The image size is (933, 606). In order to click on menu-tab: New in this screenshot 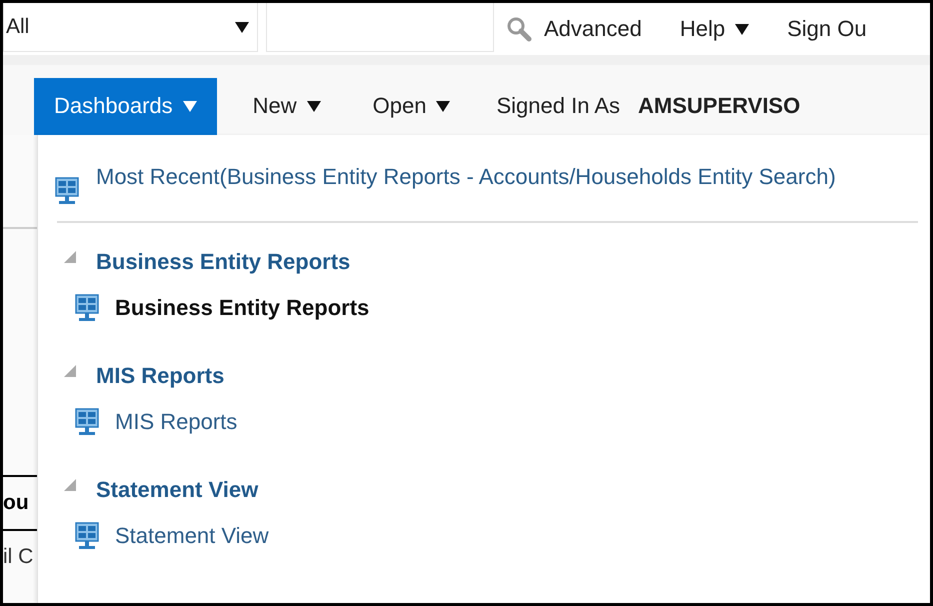, I will do `click(286, 106)`.